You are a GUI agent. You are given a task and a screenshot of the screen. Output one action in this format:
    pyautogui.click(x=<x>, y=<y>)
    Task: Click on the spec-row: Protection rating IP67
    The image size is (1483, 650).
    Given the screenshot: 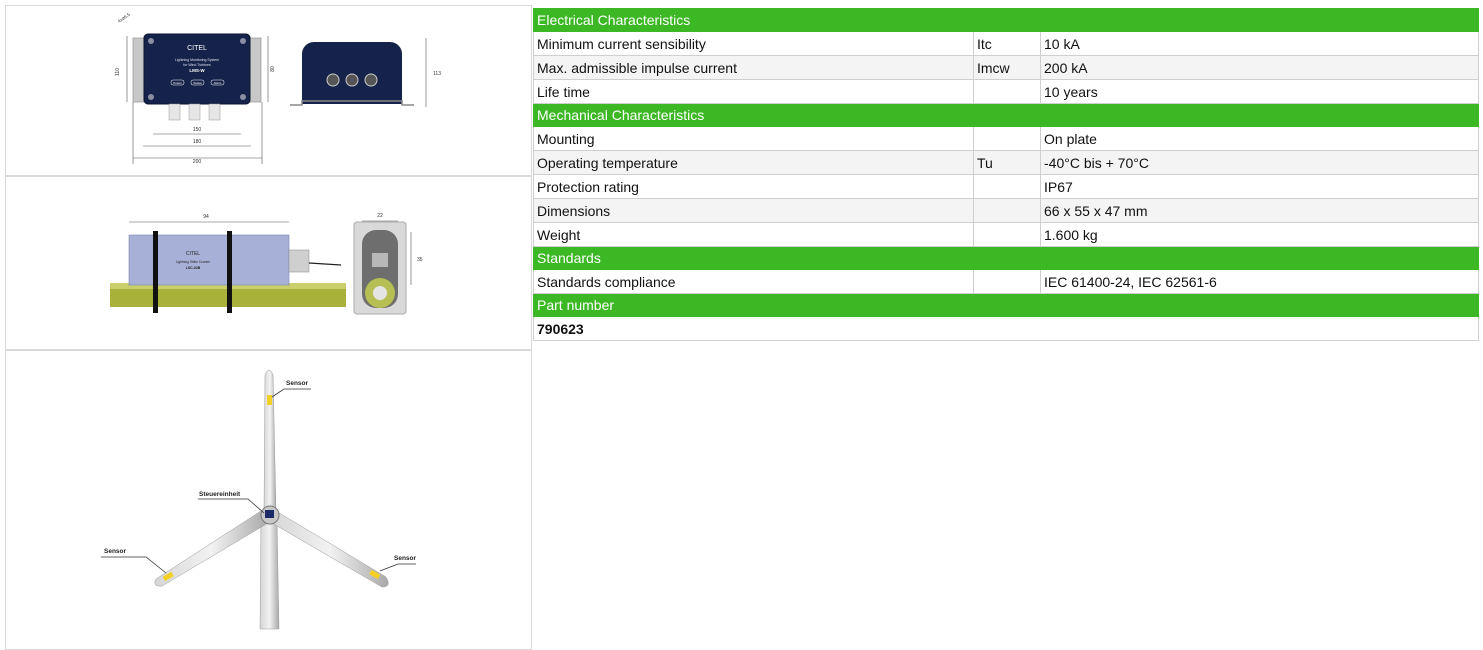 What is the action you would take?
    pyautogui.click(x=1006, y=186)
    